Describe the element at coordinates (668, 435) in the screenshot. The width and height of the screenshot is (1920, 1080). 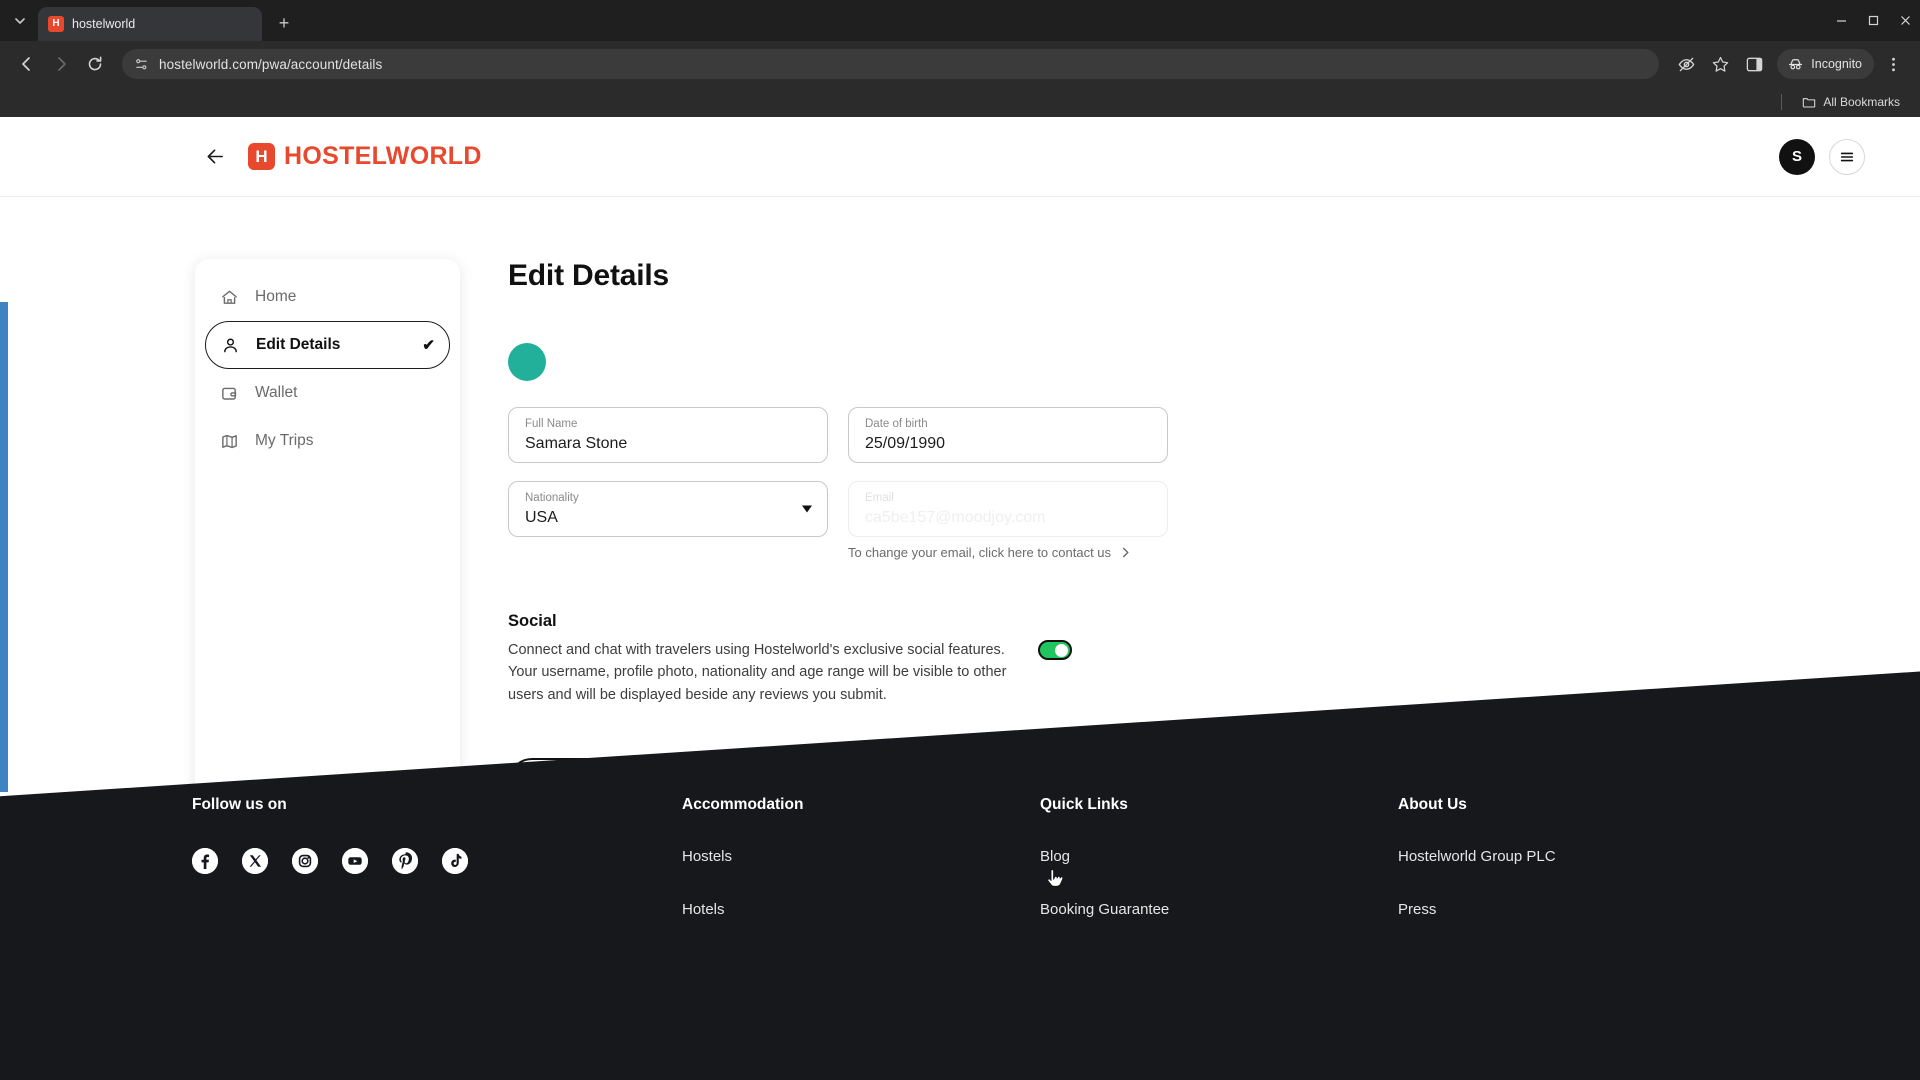
I see `full-name-field: Full Name Samara Stone` at that location.